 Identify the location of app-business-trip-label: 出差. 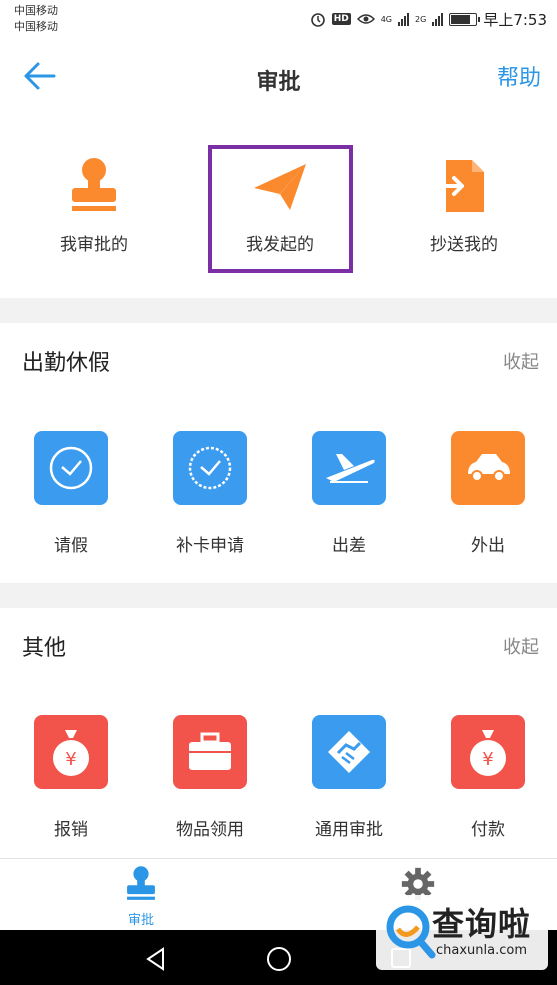
(349, 546).